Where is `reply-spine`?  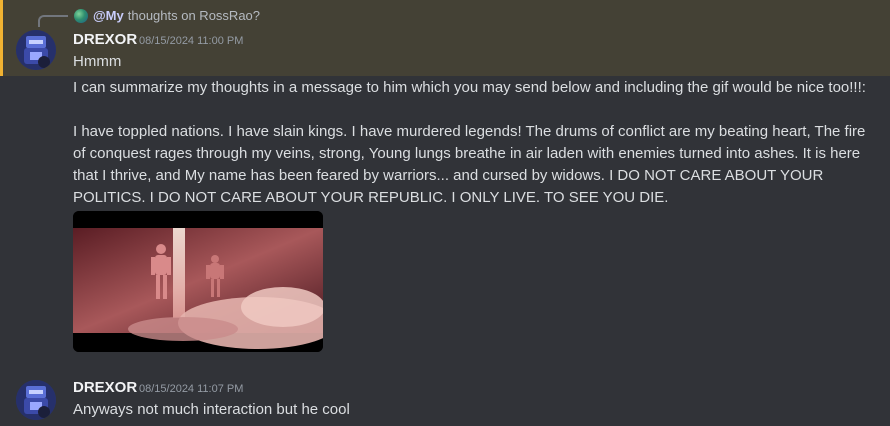 reply-spine is located at coordinates (53, 21).